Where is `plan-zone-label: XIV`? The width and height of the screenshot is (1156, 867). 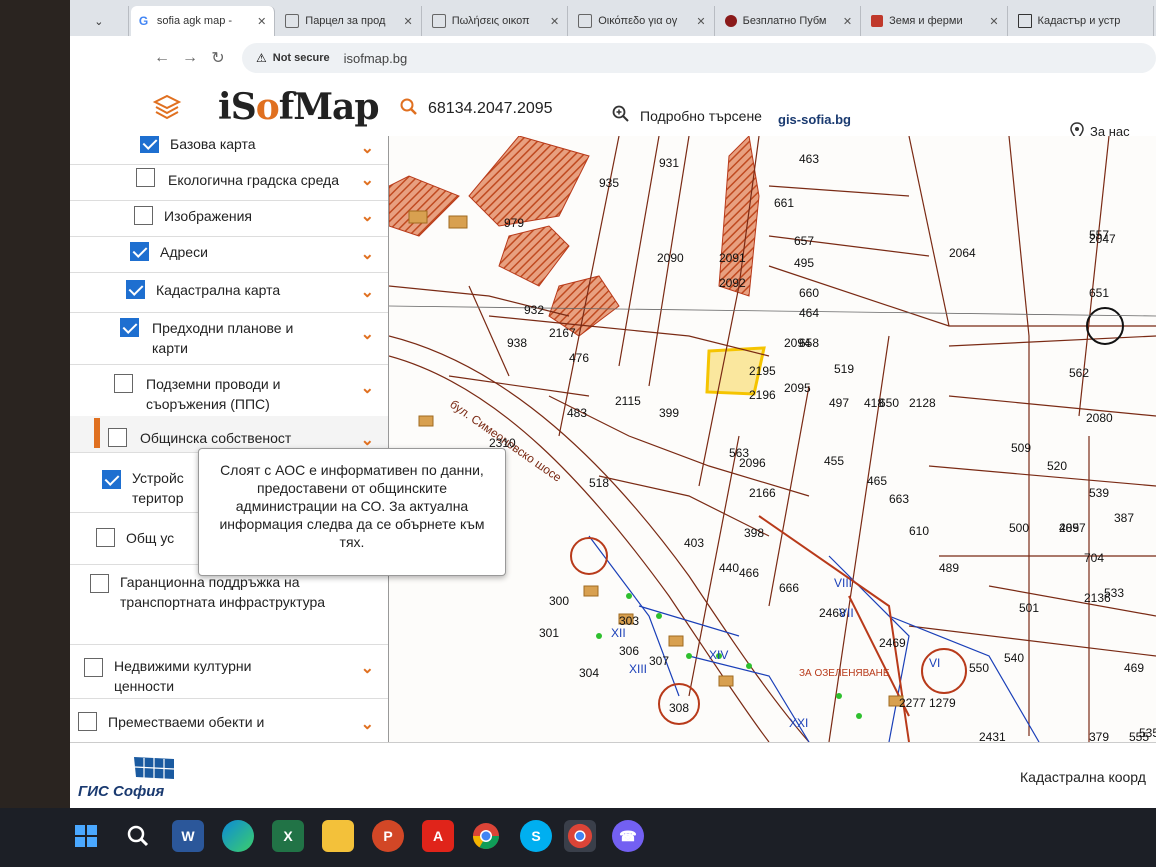
plan-zone-label: XIV is located at coordinates (719, 655).